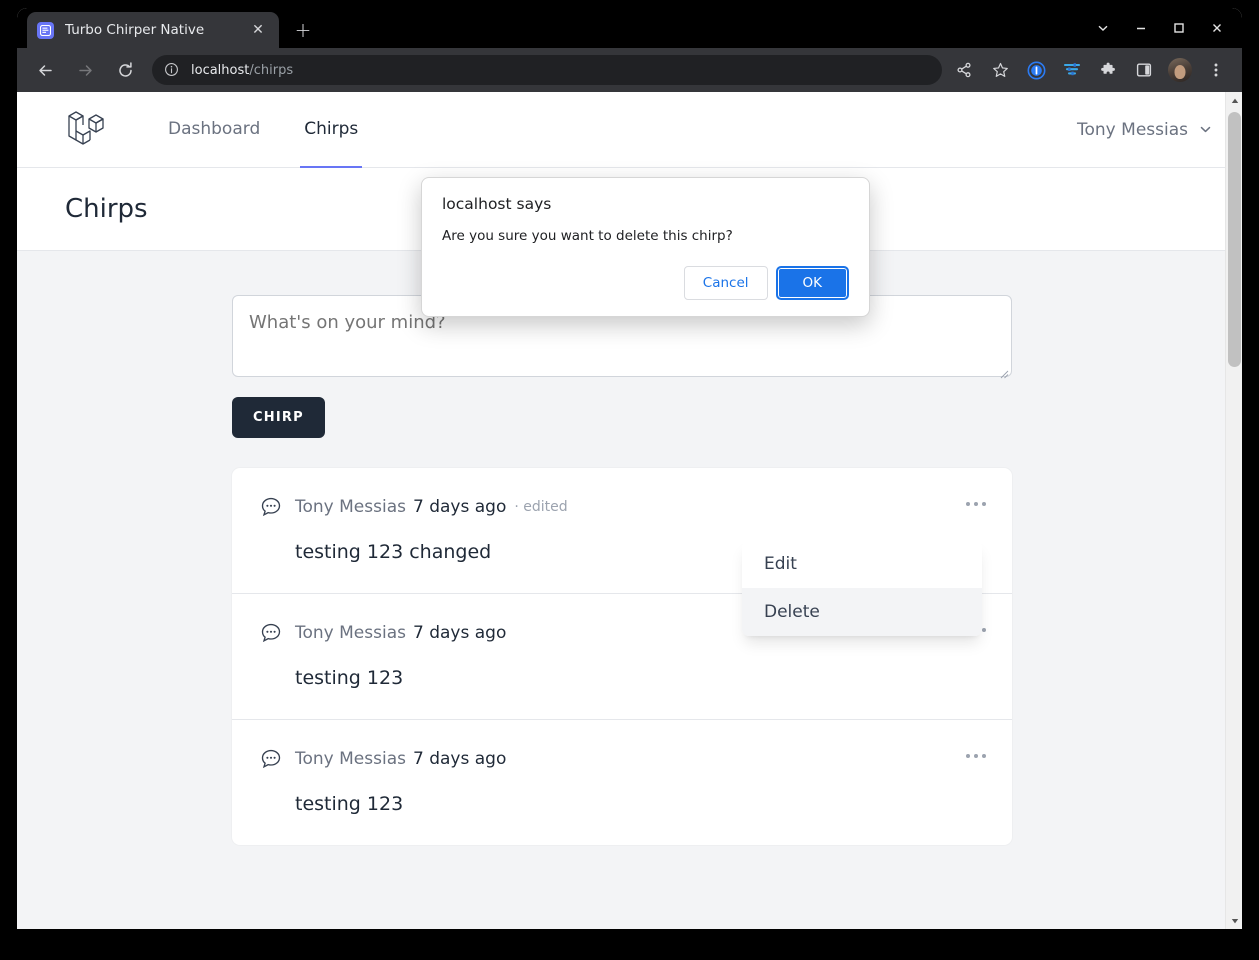  What do you see at coordinates (303, 30) in the screenshot?
I see `new-tab-button: +` at bounding box center [303, 30].